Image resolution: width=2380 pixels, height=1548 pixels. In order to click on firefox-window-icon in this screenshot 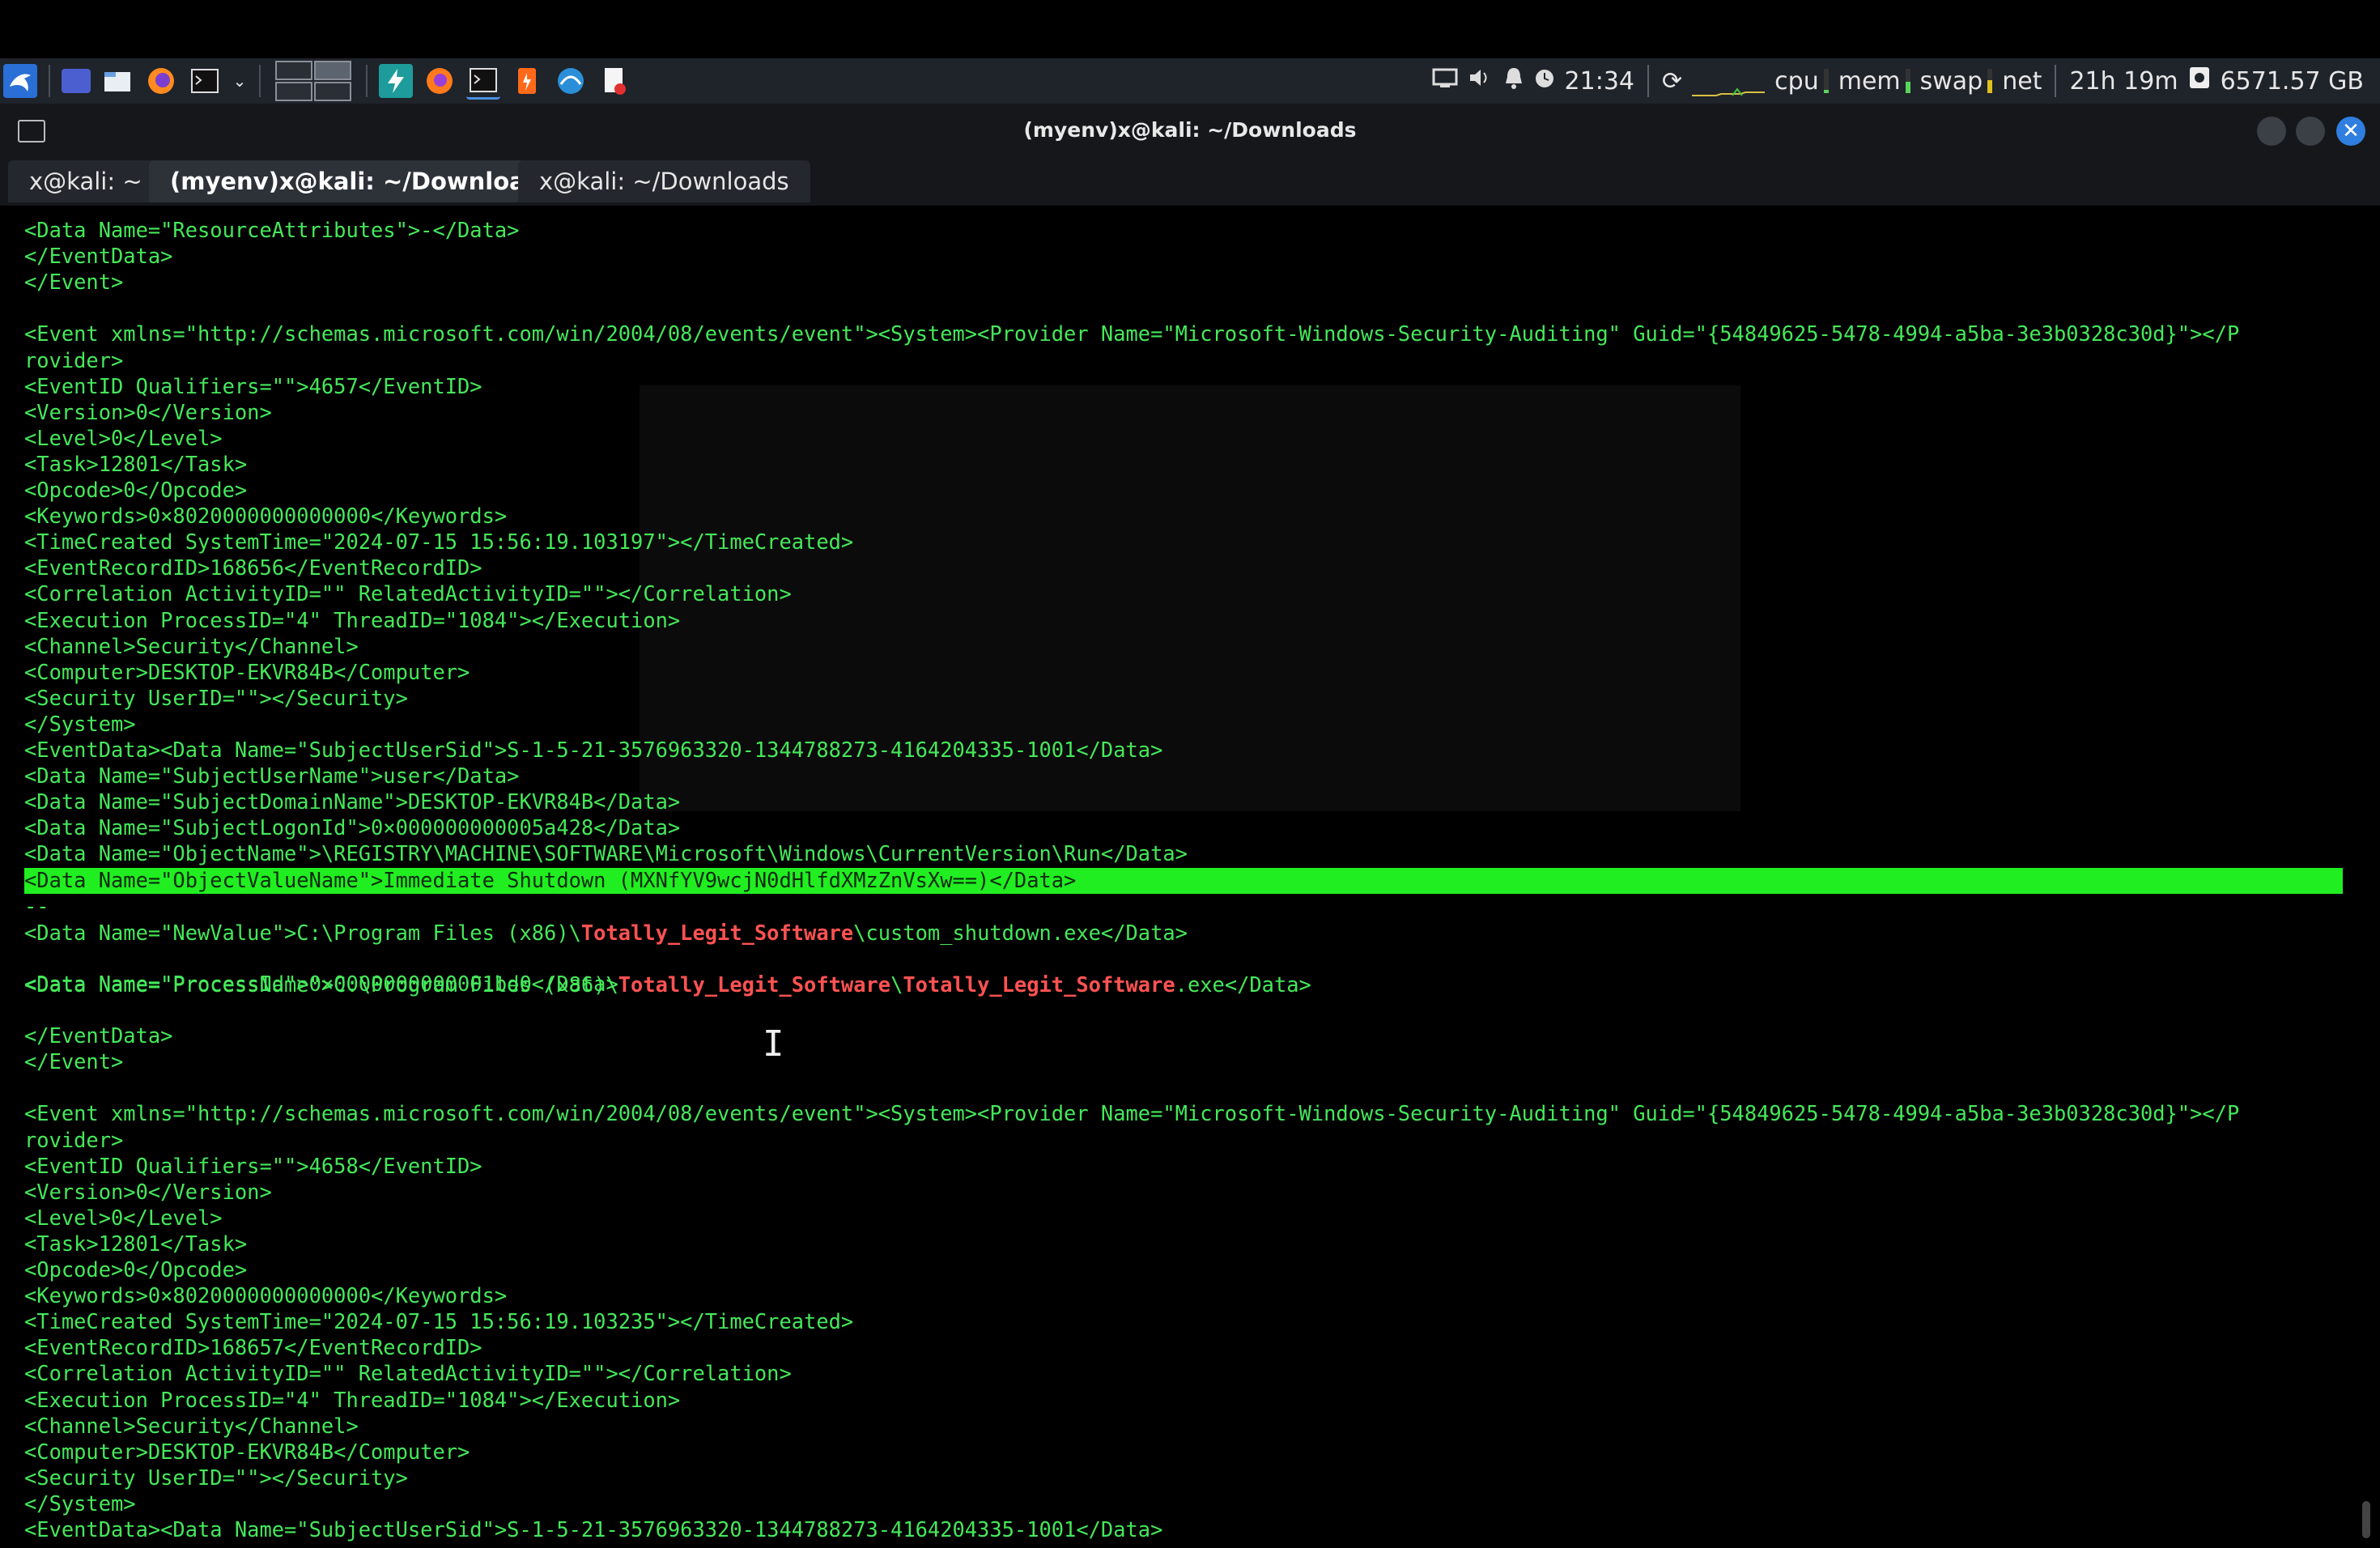, I will do `click(440, 81)`.